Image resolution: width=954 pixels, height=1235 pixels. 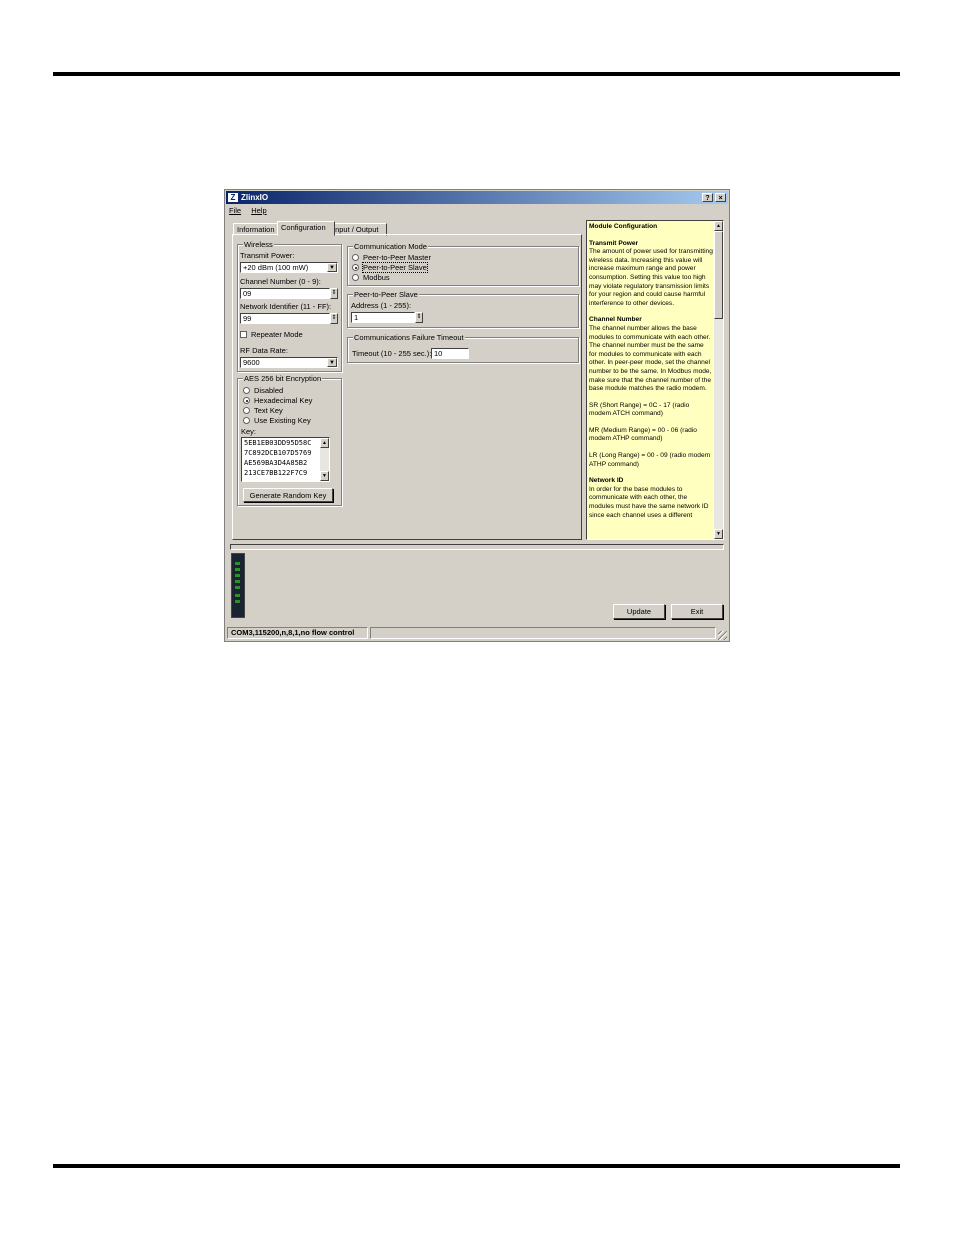 I want to click on help-title: Module Configuration, so click(x=623, y=226).